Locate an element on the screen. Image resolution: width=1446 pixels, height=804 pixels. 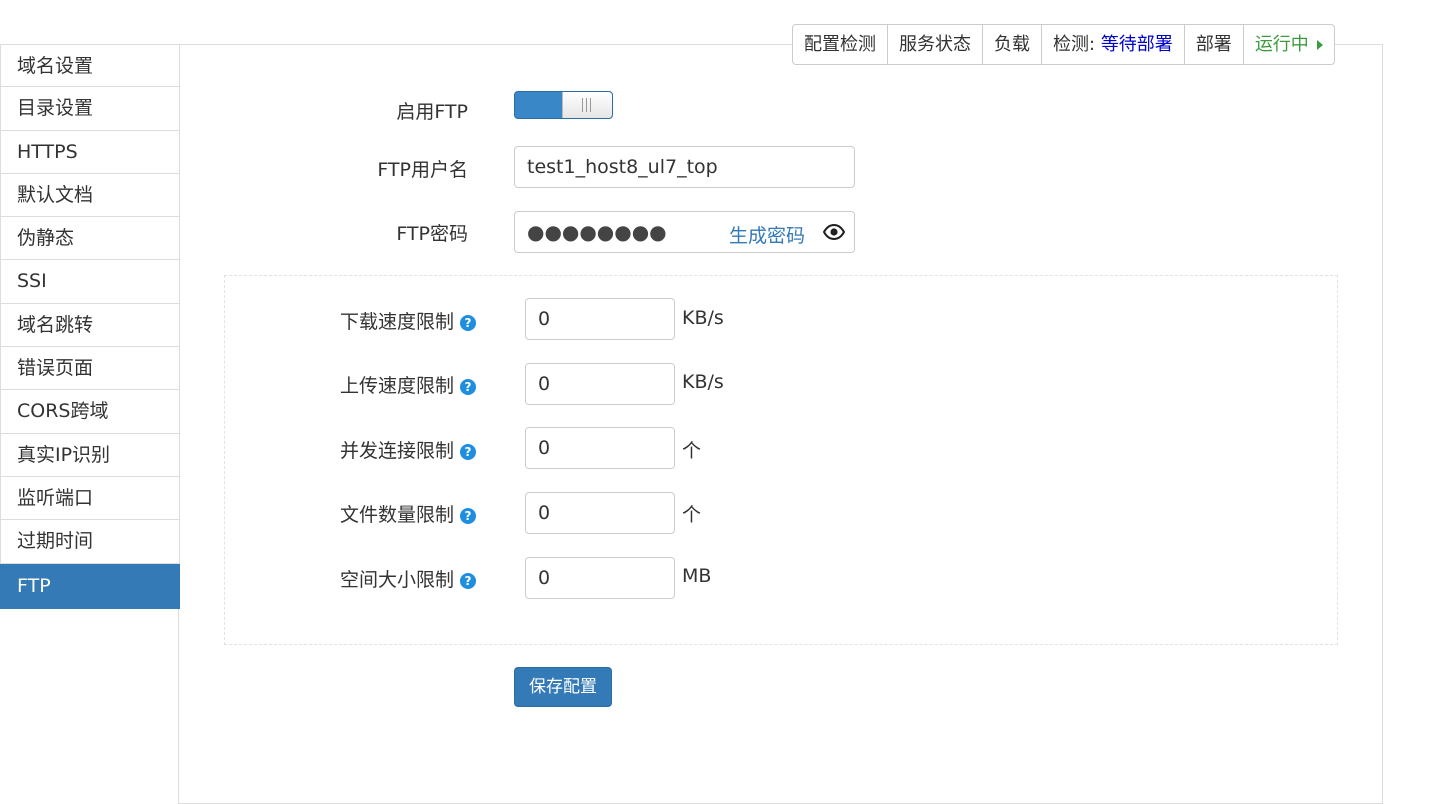
eye-icon is located at coordinates (834, 232).